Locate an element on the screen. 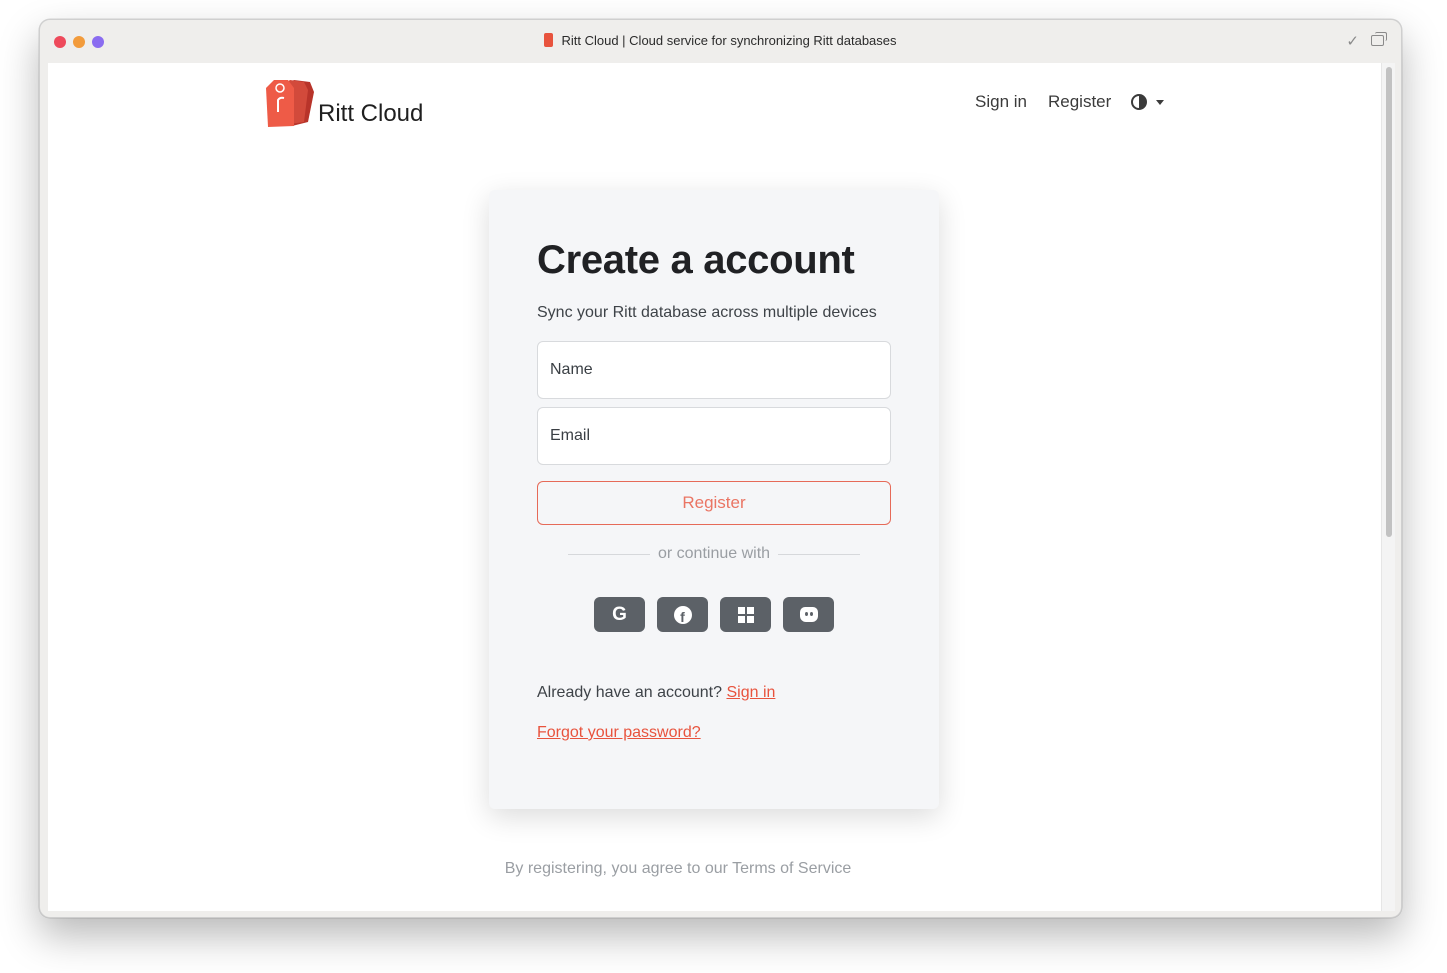 The width and height of the screenshot is (1447, 973). tabs-icon is located at coordinates (1379, 39).